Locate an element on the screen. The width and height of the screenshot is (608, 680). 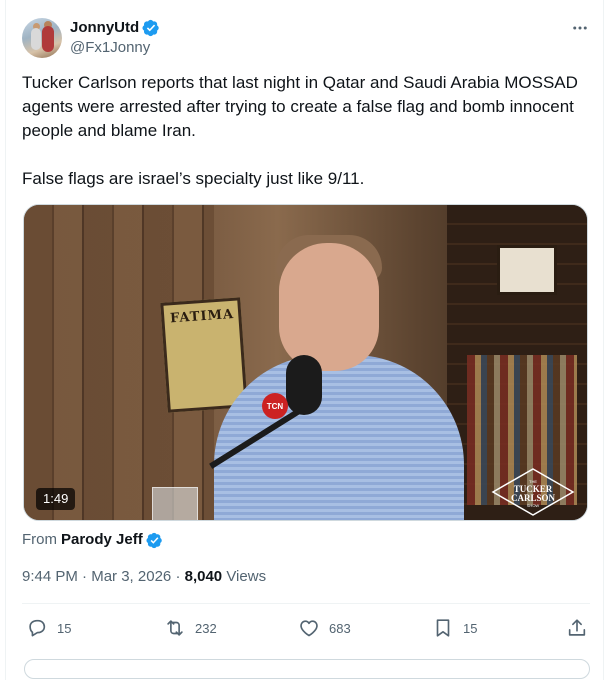
video-frame-picture is located at coordinates (527, 270).